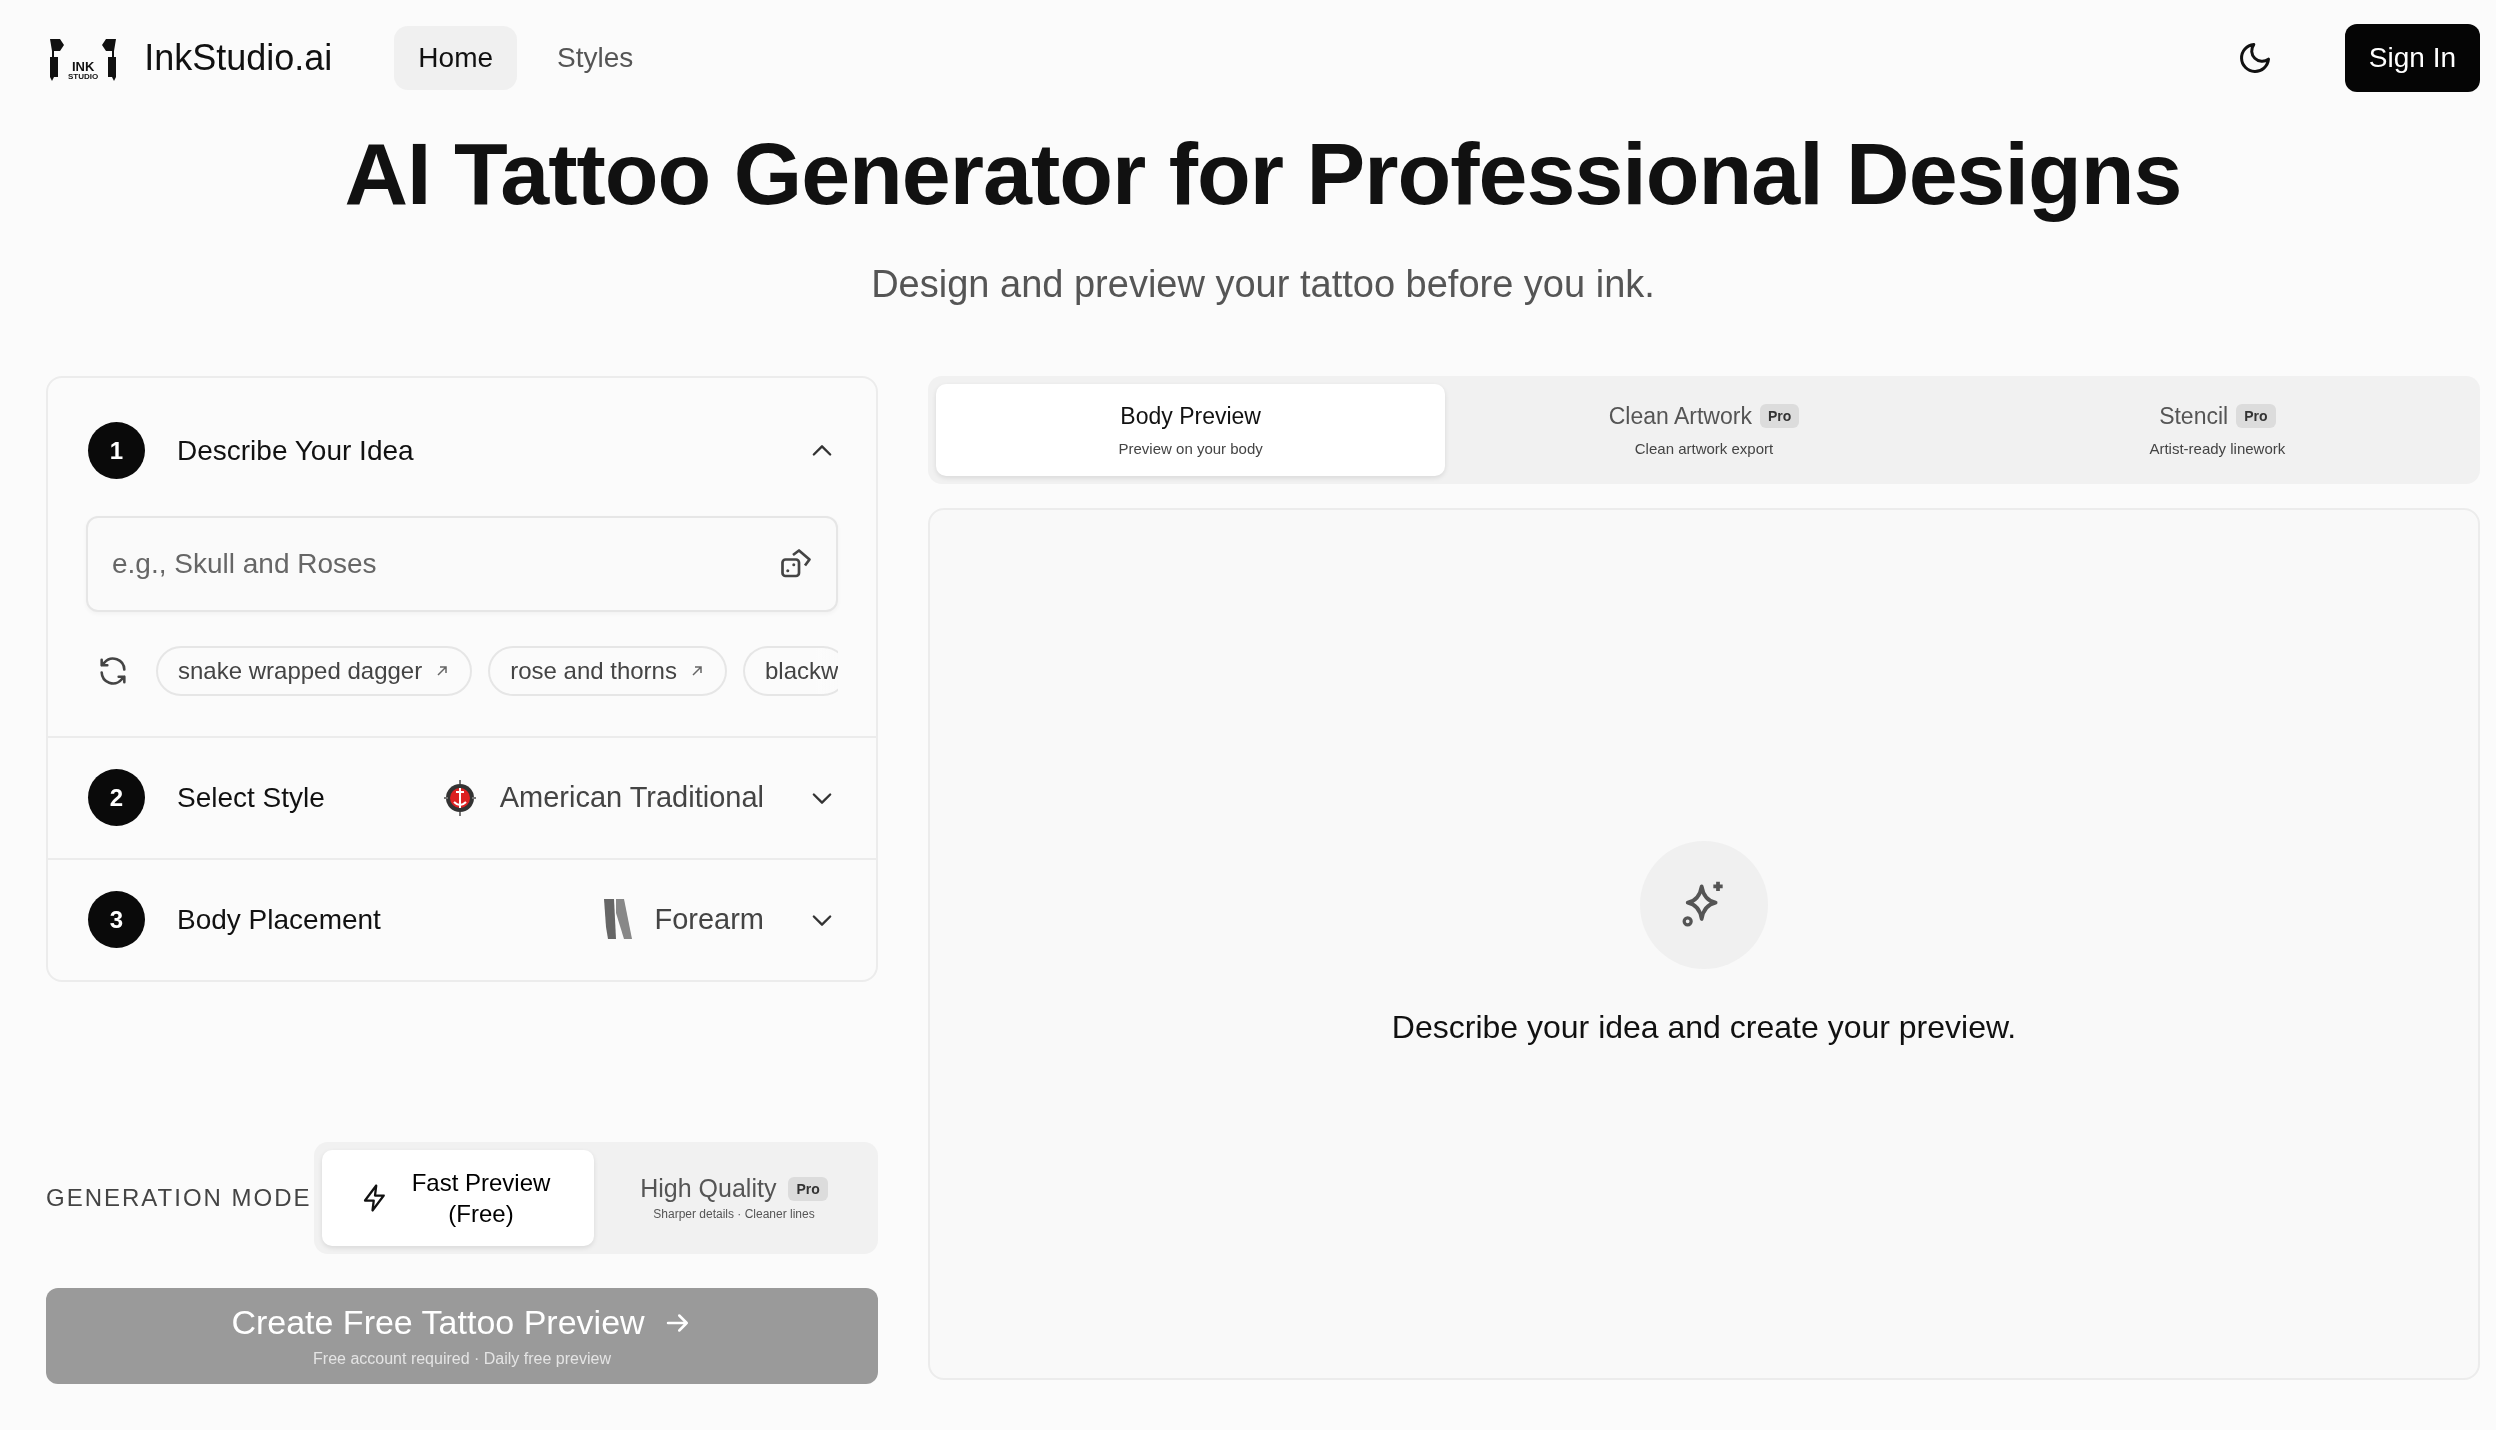 The height and width of the screenshot is (1430, 2496). I want to click on step-value: American Traditional, so click(631, 798).